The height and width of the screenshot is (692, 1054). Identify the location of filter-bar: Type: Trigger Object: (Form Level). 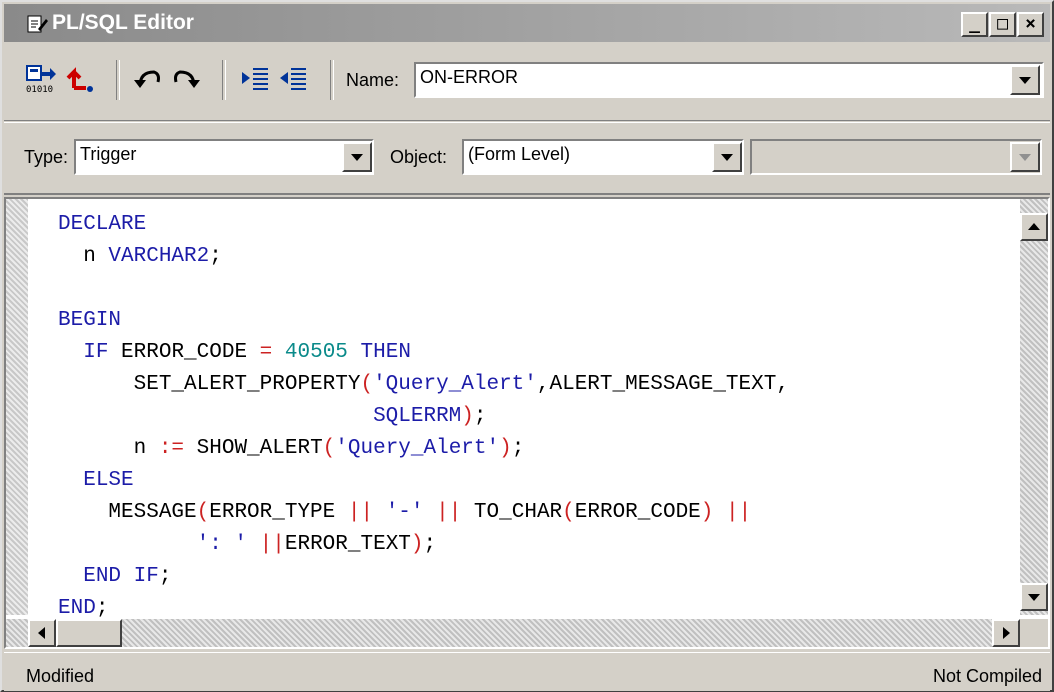
(527, 158).